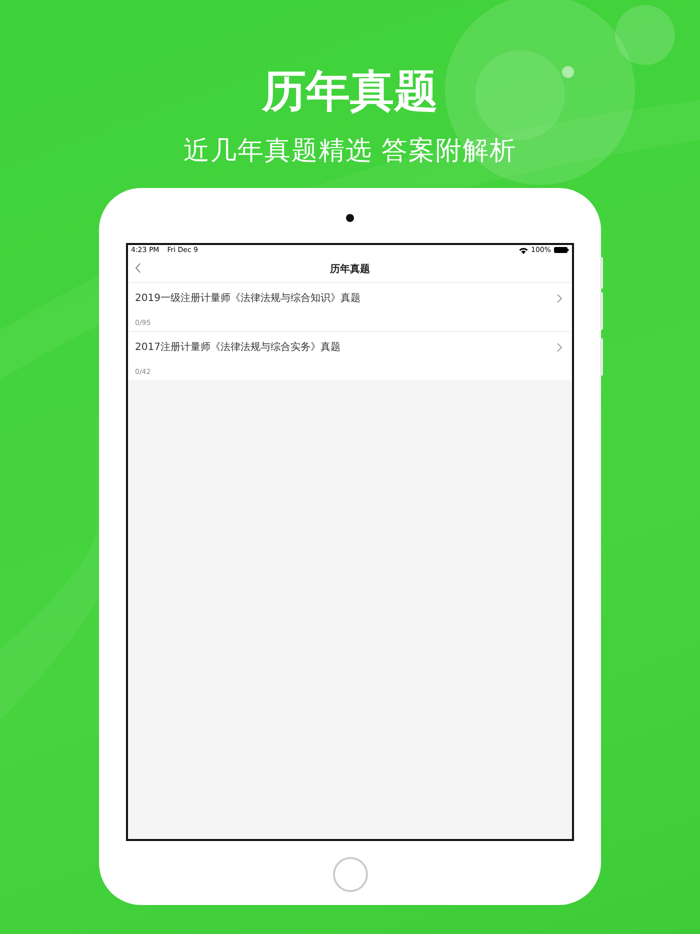 This screenshot has width=700, height=934. What do you see at coordinates (350, 92) in the screenshot?
I see `headline: 历年真题` at bounding box center [350, 92].